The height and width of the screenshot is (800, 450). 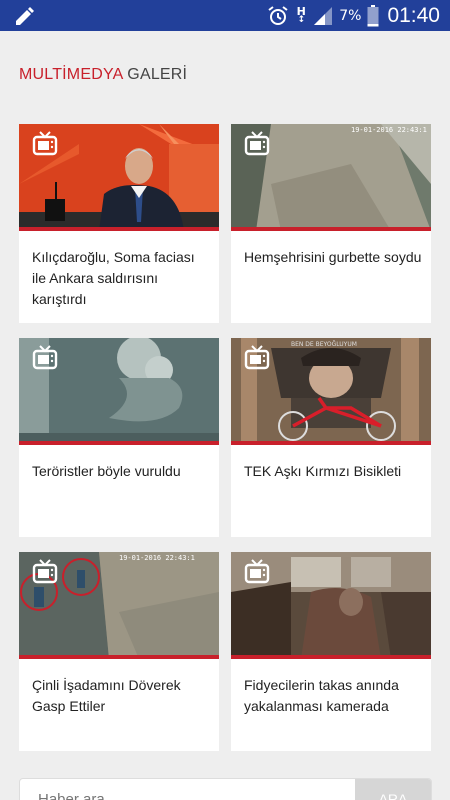 I want to click on search-input, so click(x=188, y=789).